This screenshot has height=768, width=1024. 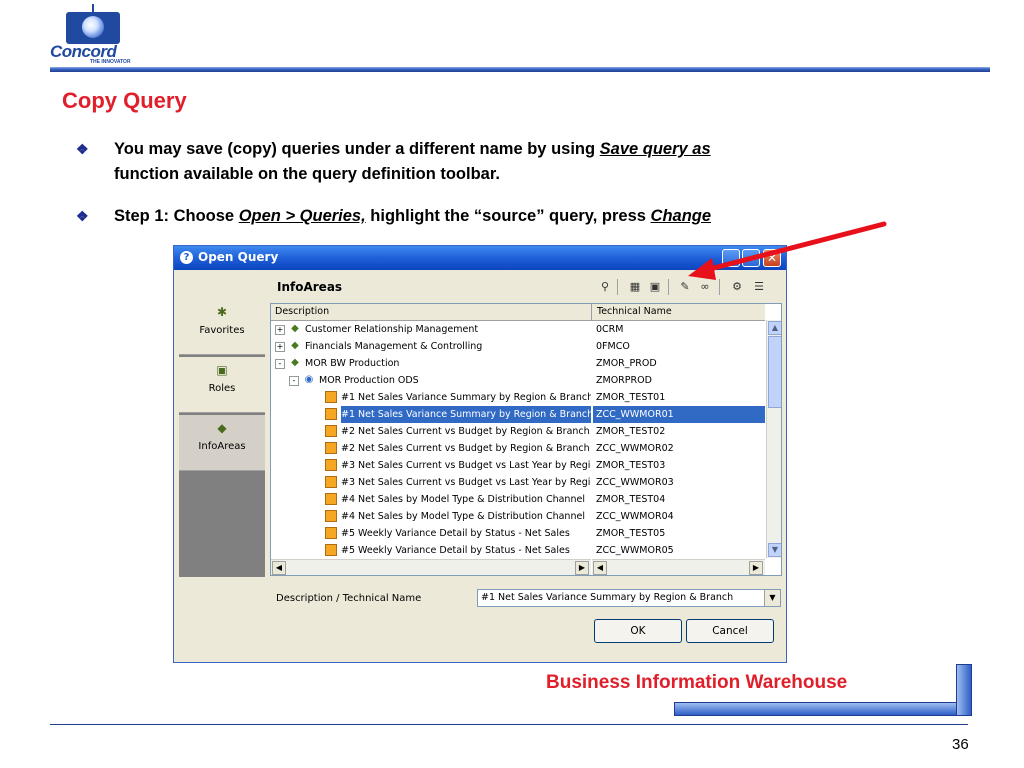 I want to click on scroll-down-icon: ▼, so click(x=774, y=550).